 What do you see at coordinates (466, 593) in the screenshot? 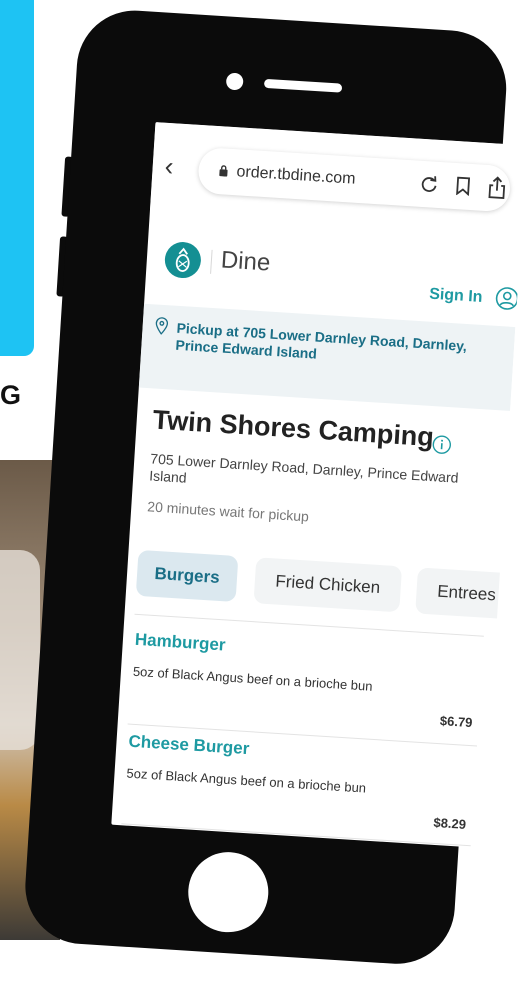
I see `tab-entrees: Entrees` at bounding box center [466, 593].